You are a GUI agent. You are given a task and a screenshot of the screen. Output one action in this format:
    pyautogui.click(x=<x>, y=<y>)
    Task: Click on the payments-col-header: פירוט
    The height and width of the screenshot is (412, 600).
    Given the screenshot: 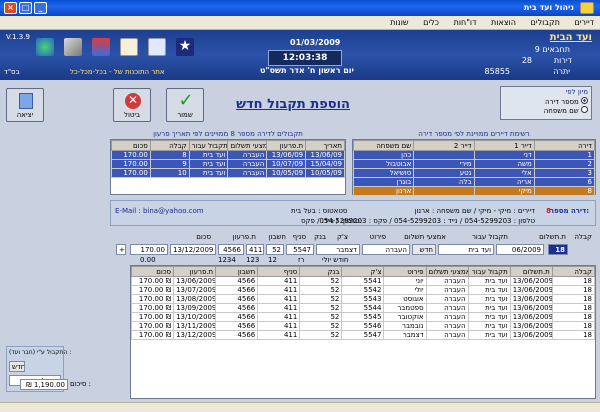 What is the action you would take?
    pyautogui.click(x=405, y=271)
    